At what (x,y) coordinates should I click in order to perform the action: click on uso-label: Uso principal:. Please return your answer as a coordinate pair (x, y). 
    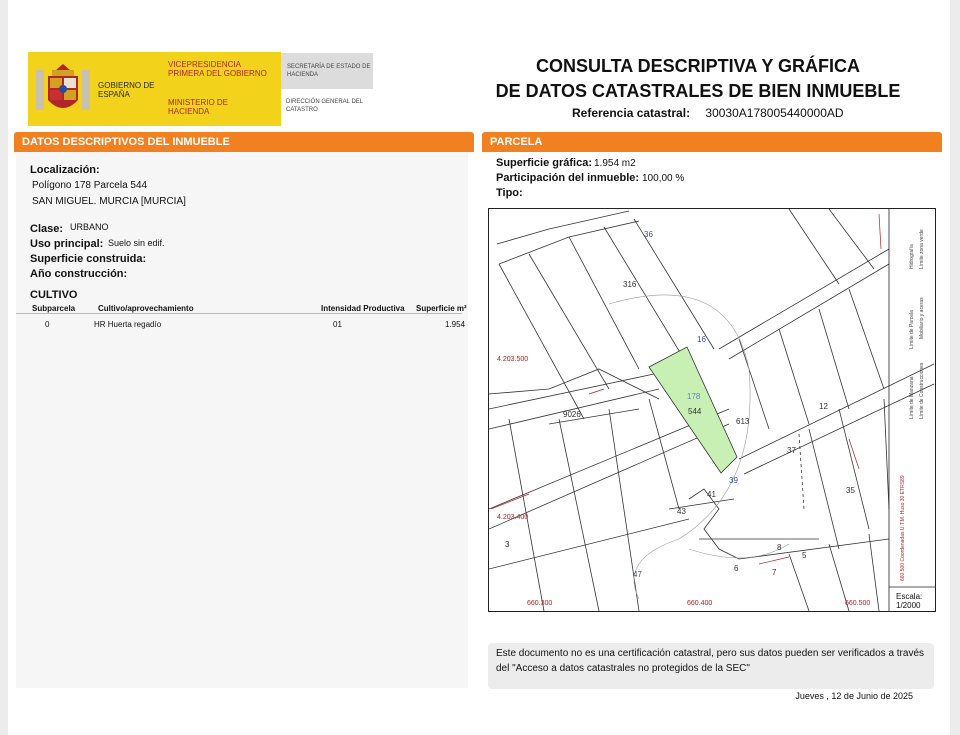
    Looking at the image, I should click on (67, 244).